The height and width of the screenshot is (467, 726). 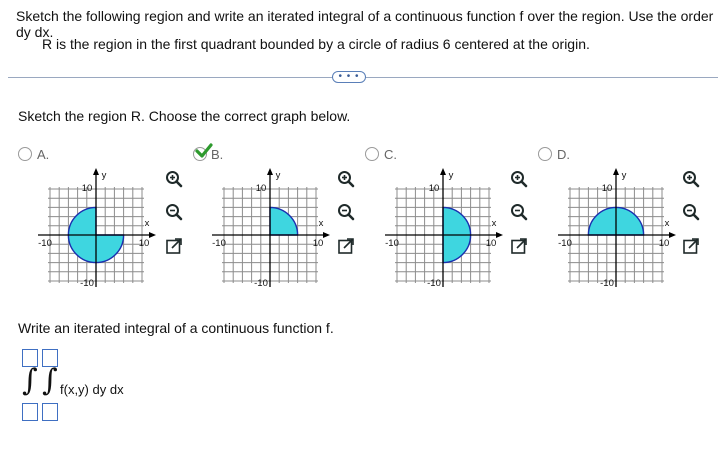 I want to click on option-c-label: C., so click(x=390, y=154).